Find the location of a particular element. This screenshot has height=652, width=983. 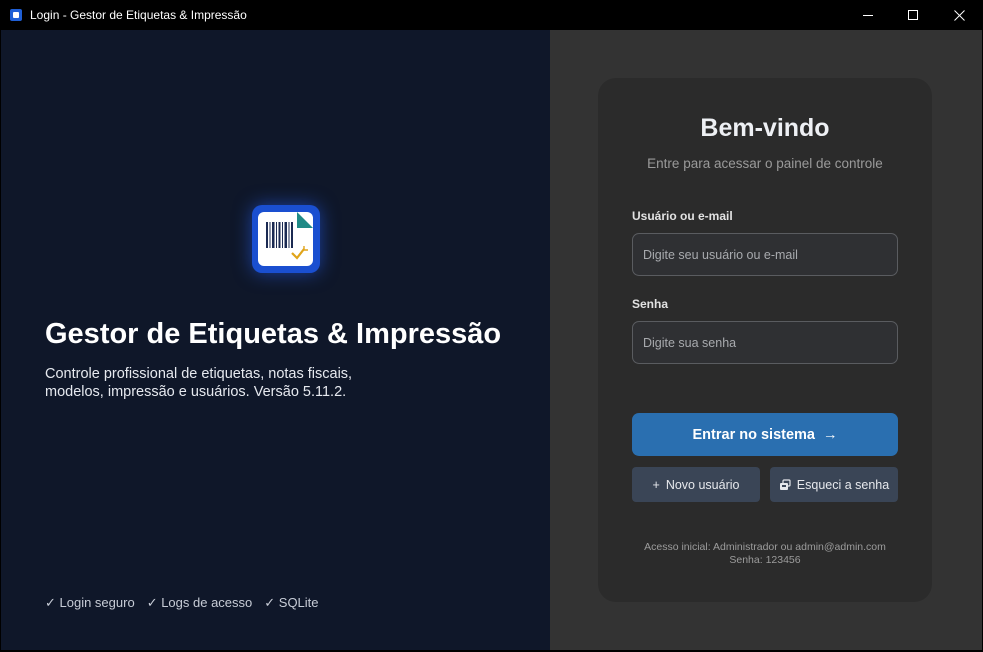

feature-item: ✓ Logs de acesso is located at coordinates (199, 602).